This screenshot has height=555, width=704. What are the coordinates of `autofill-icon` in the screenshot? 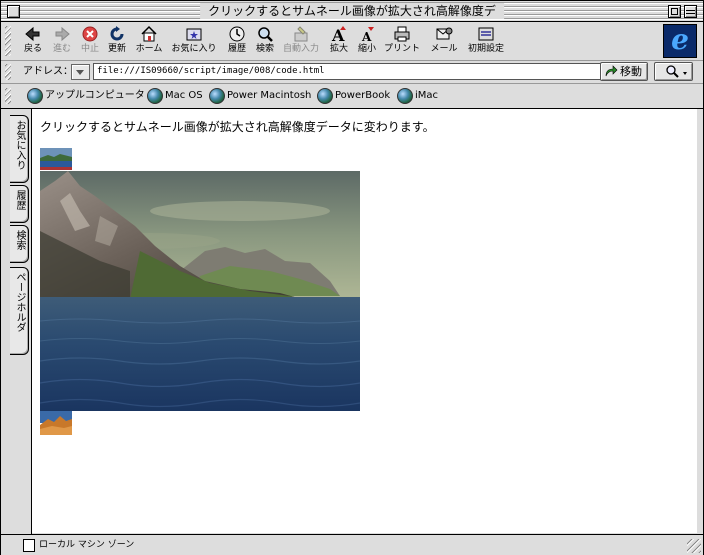 It's located at (301, 34).